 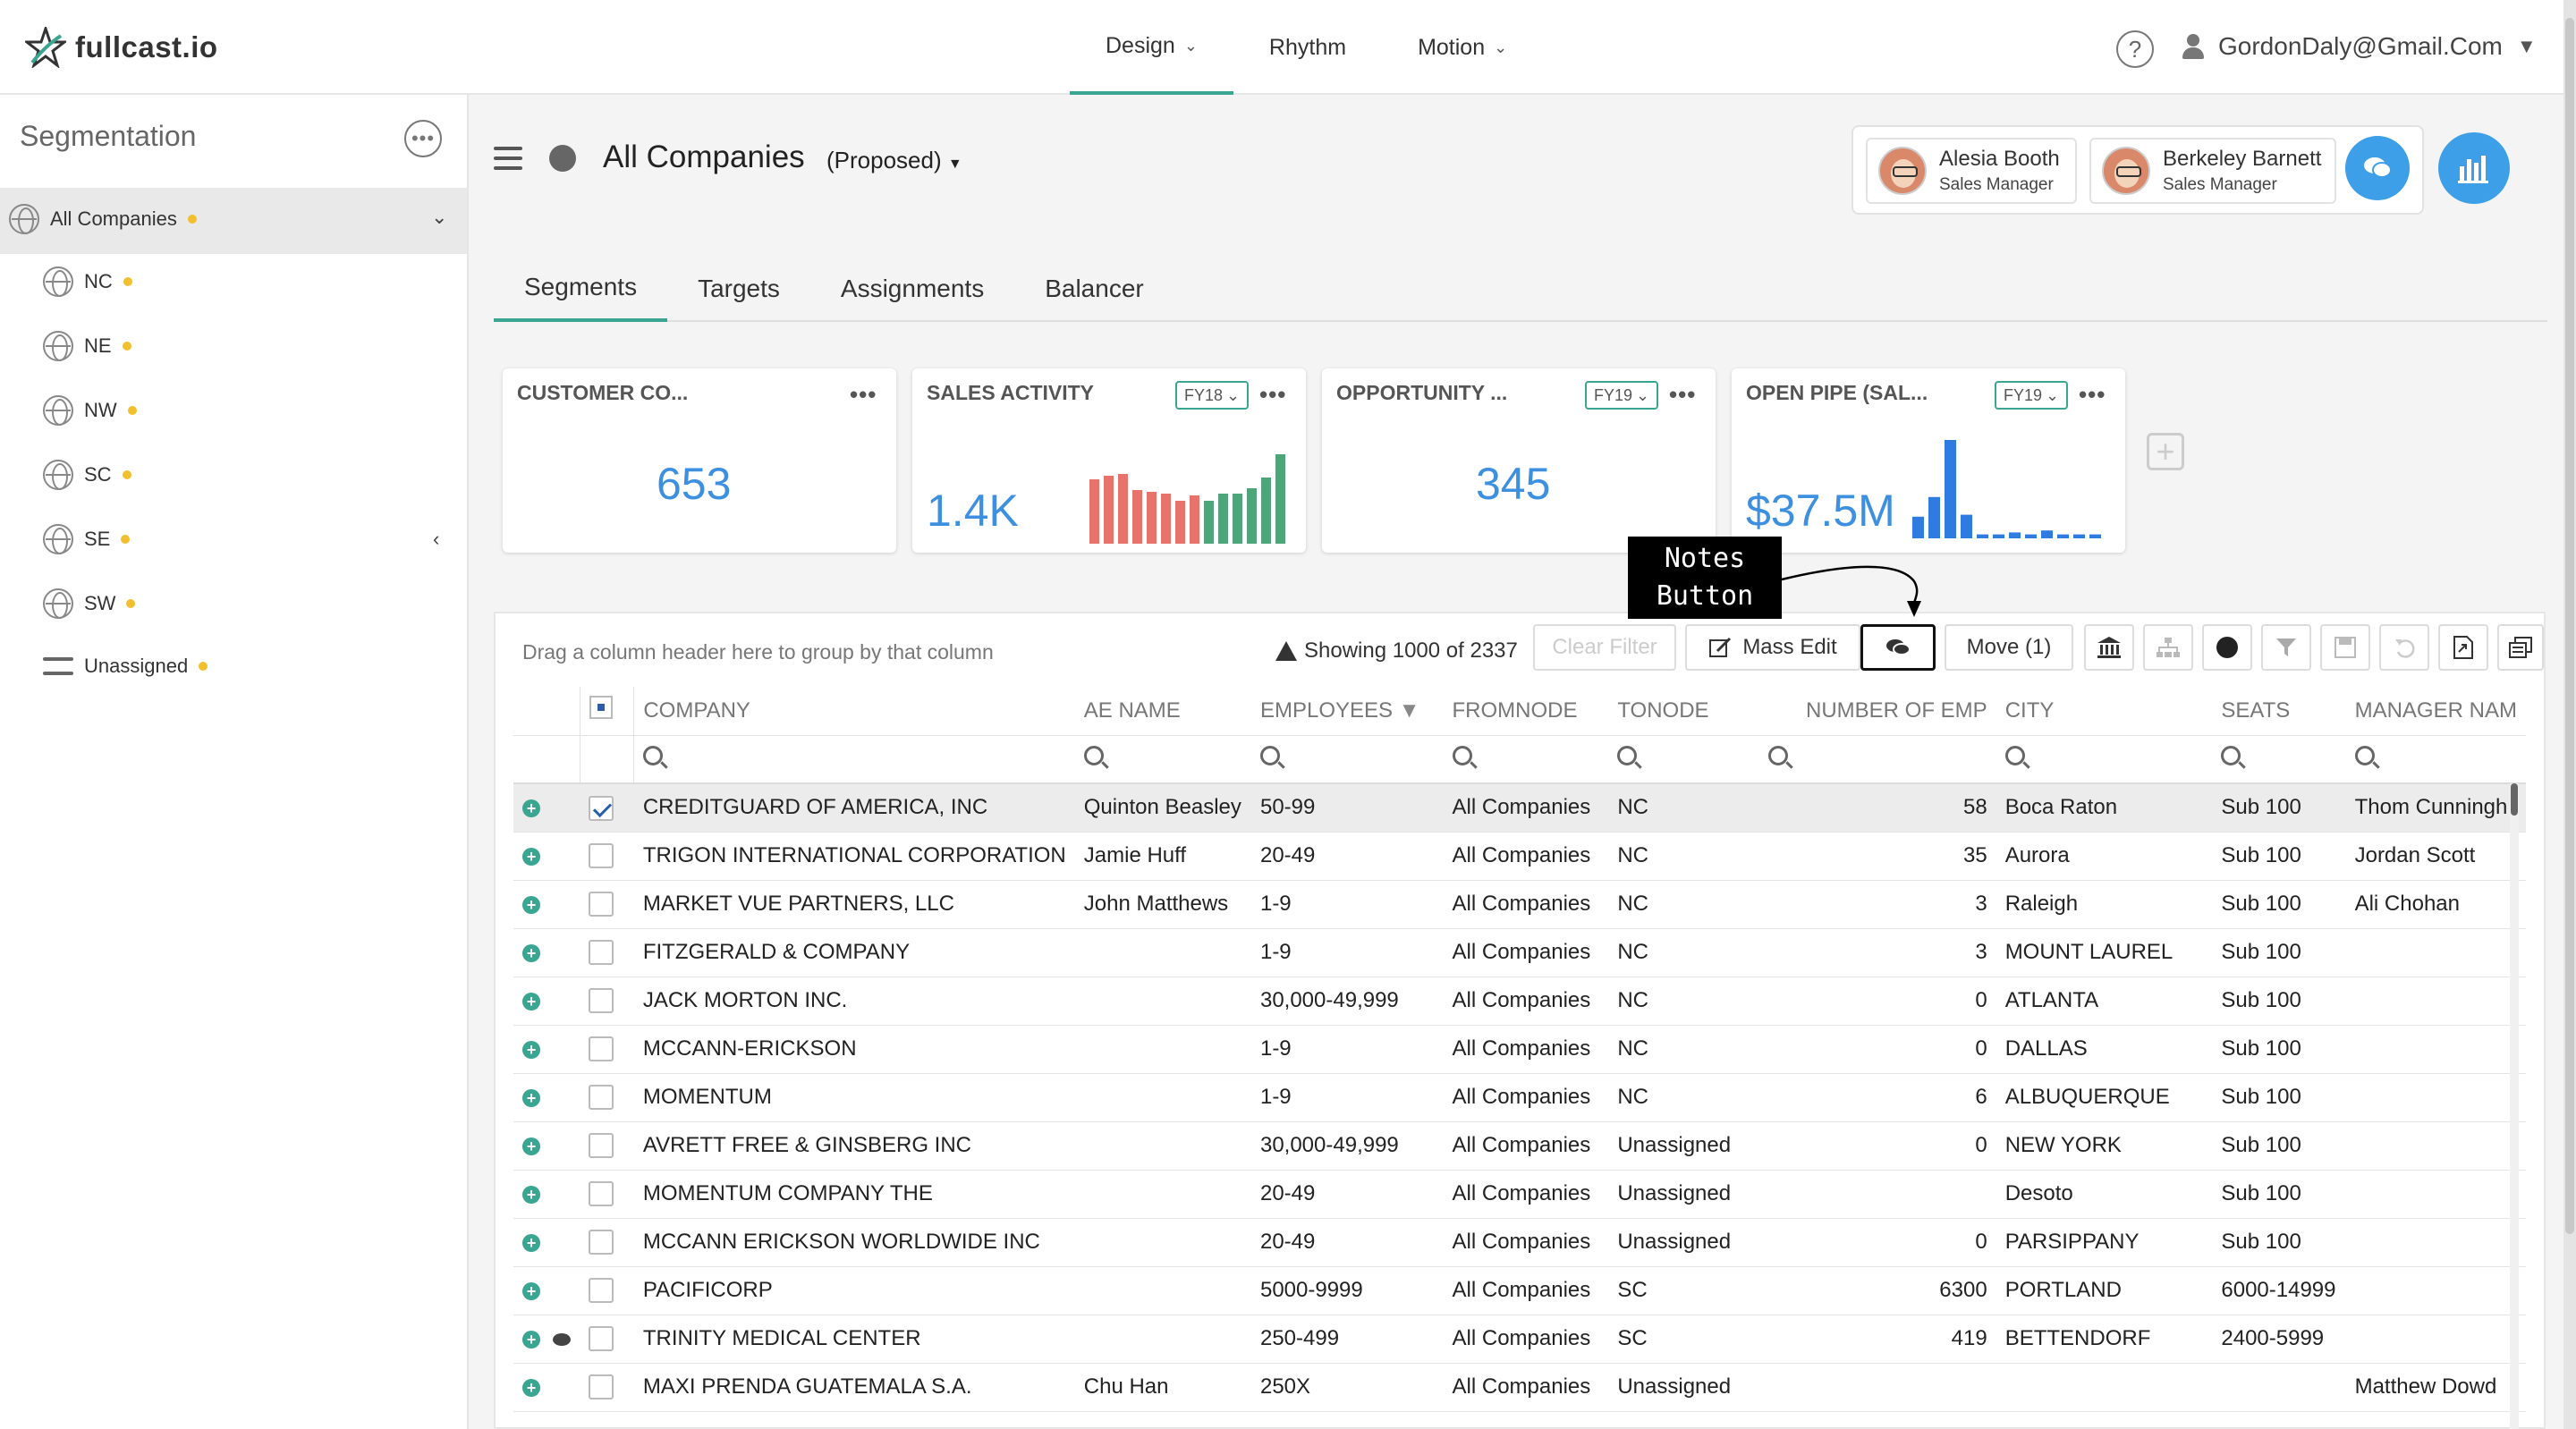 I want to click on undo-icon, so click(x=2404, y=647).